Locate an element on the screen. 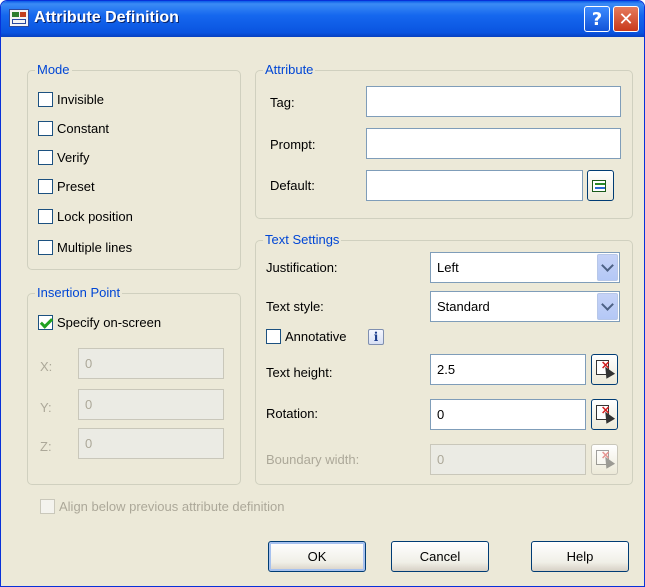 This screenshot has height=587, width=645. checkbox-label: Verify is located at coordinates (73, 157).